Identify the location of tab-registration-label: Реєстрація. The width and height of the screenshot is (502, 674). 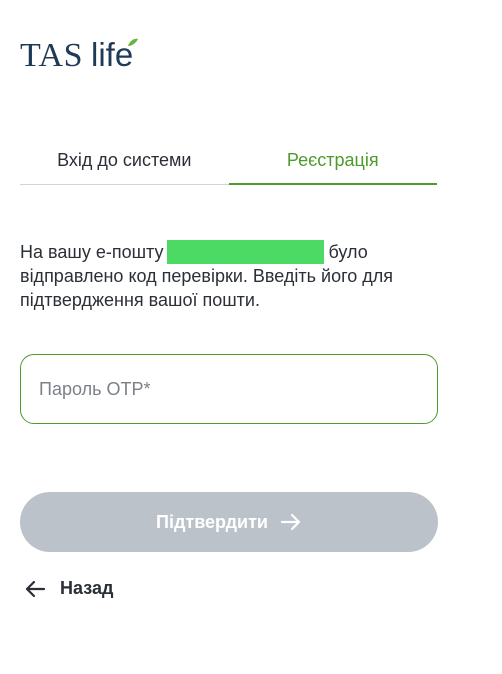
(332, 159).